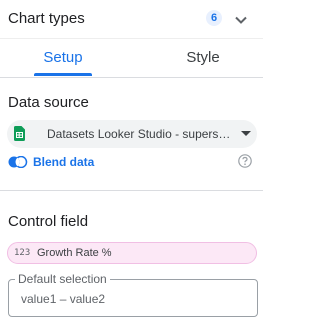 This screenshot has width=320, height=331. Describe the element at coordinates (62, 279) in the screenshot. I see `default-selection-label: Default selection` at that location.